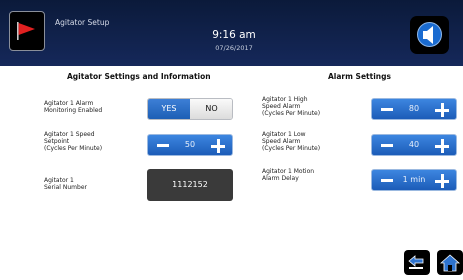 The image size is (463, 280). I want to click on left-section-heading: Agitator Settings and Information, so click(139, 76).